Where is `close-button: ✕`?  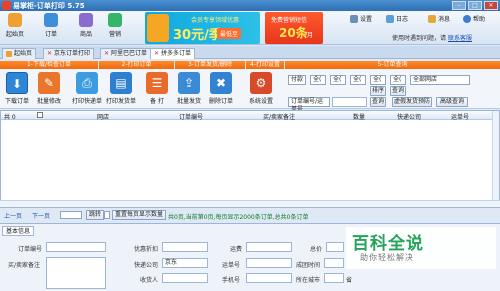
close-button: ✕ is located at coordinates (491, 5).